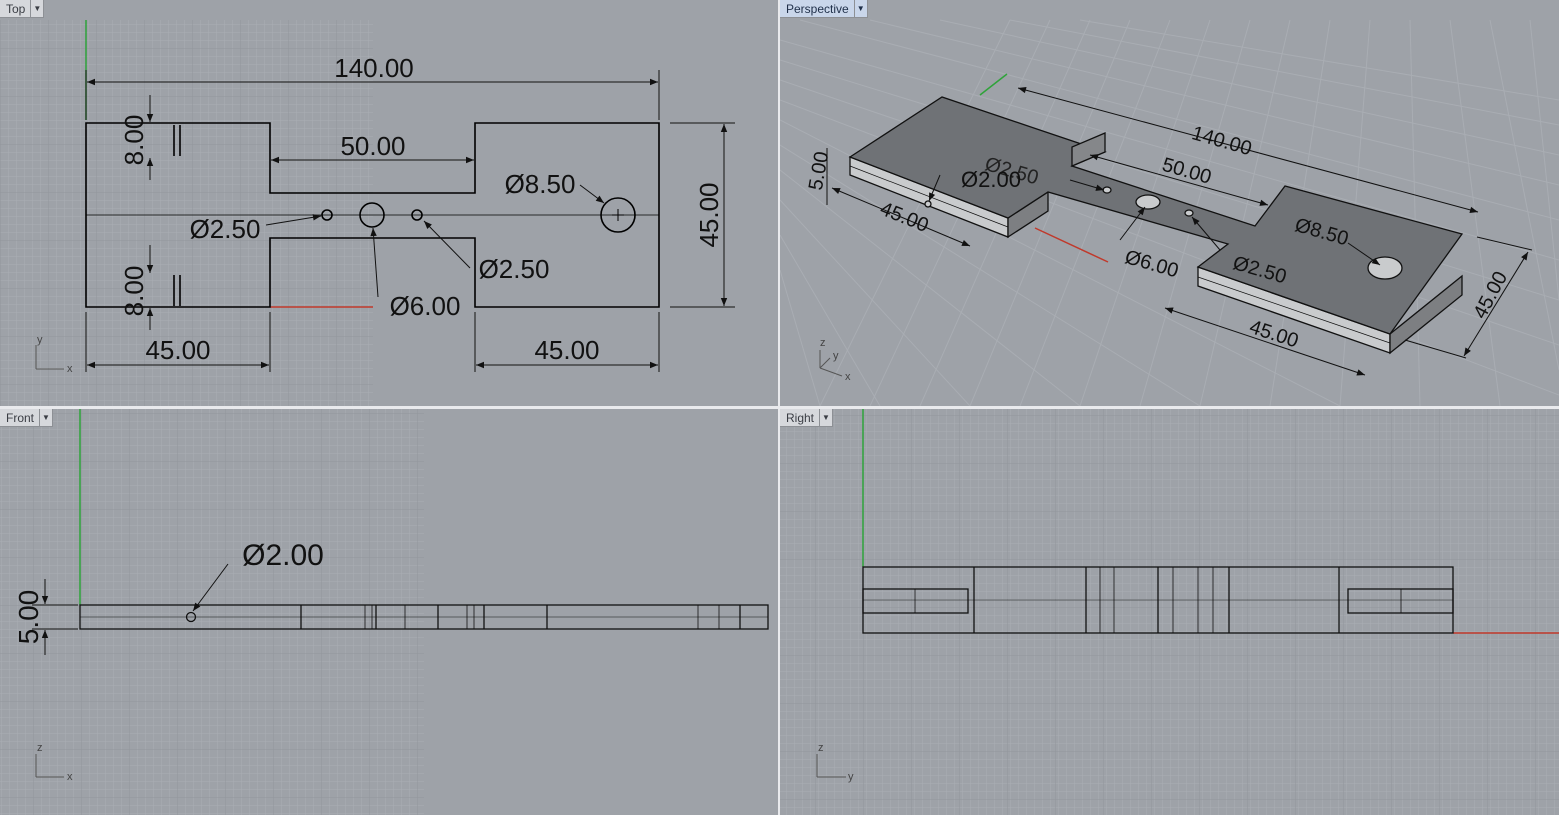 The image size is (1559, 815). What do you see at coordinates (800, 418) in the screenshot?
I see `viewport-title-right: Right` at bounding box center [800, 418].